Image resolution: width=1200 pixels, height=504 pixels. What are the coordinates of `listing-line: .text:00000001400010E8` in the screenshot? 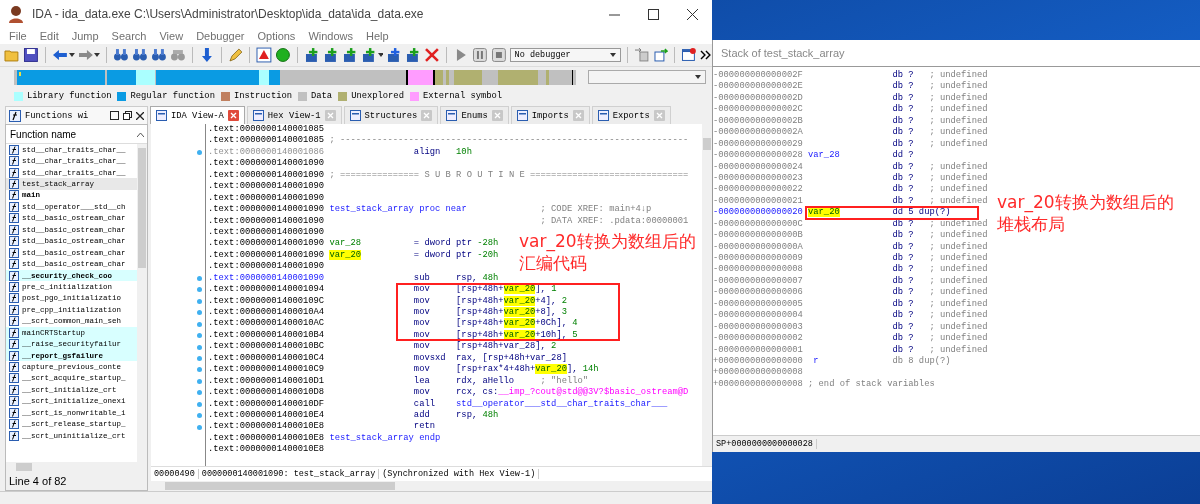 It's located at (266, 450).